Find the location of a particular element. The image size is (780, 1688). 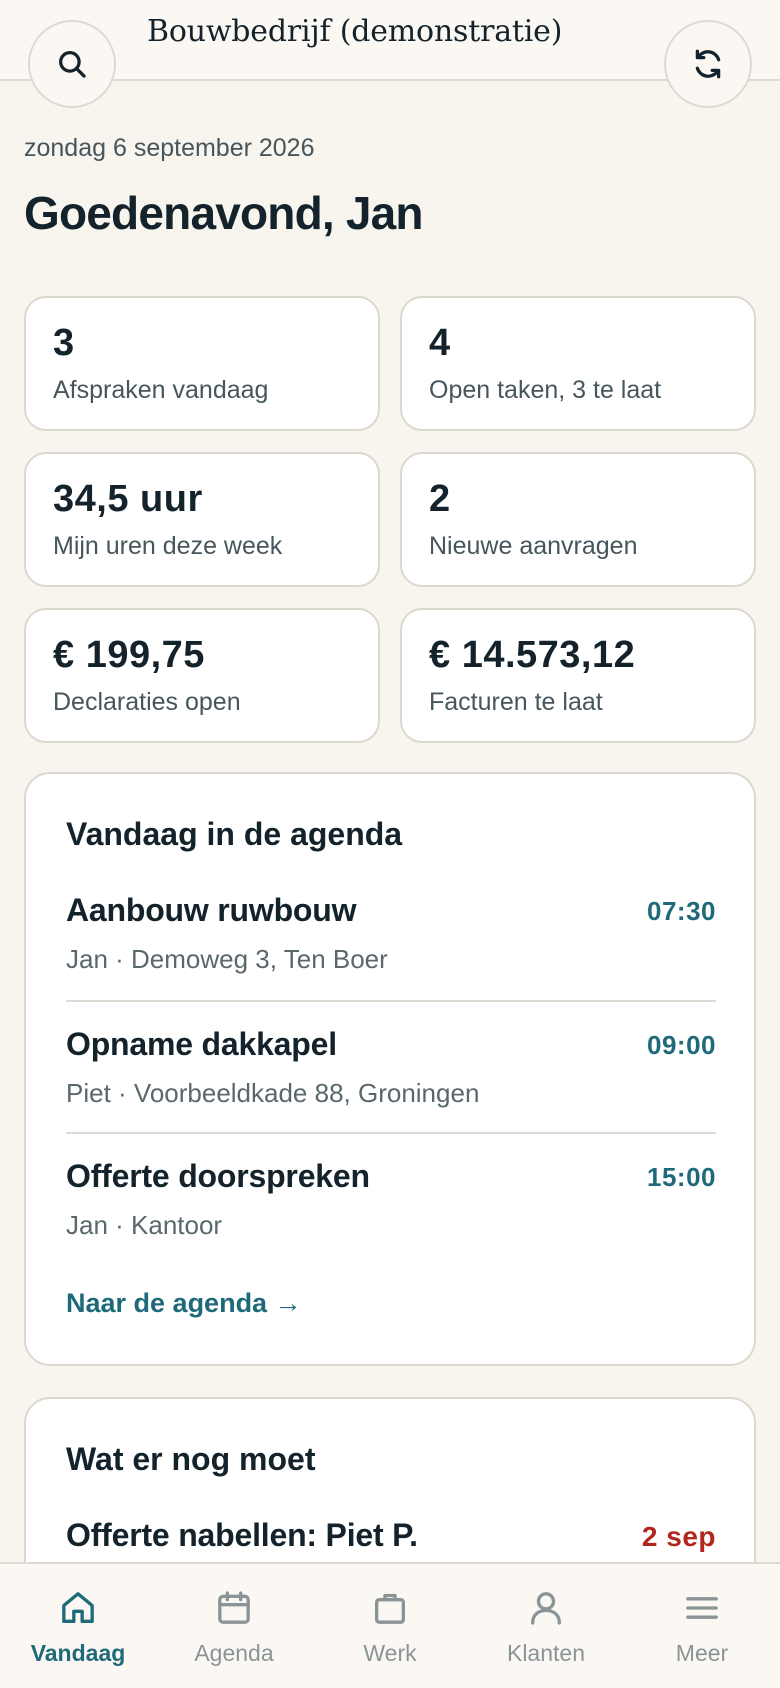

agenda-item-time: 07:30 is located at coordinates (681, 911).